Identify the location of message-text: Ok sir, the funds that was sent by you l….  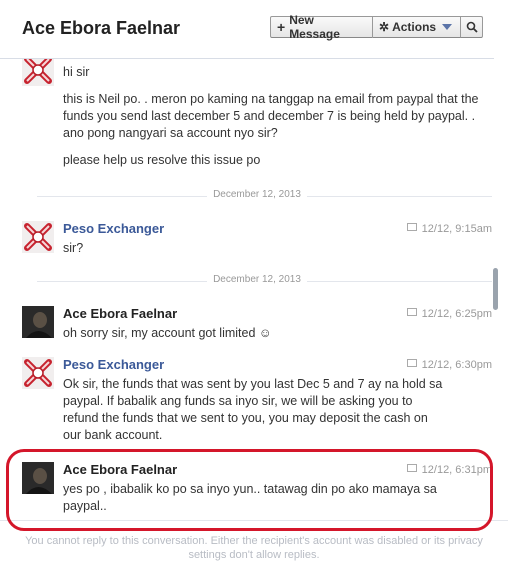
(253, 409).